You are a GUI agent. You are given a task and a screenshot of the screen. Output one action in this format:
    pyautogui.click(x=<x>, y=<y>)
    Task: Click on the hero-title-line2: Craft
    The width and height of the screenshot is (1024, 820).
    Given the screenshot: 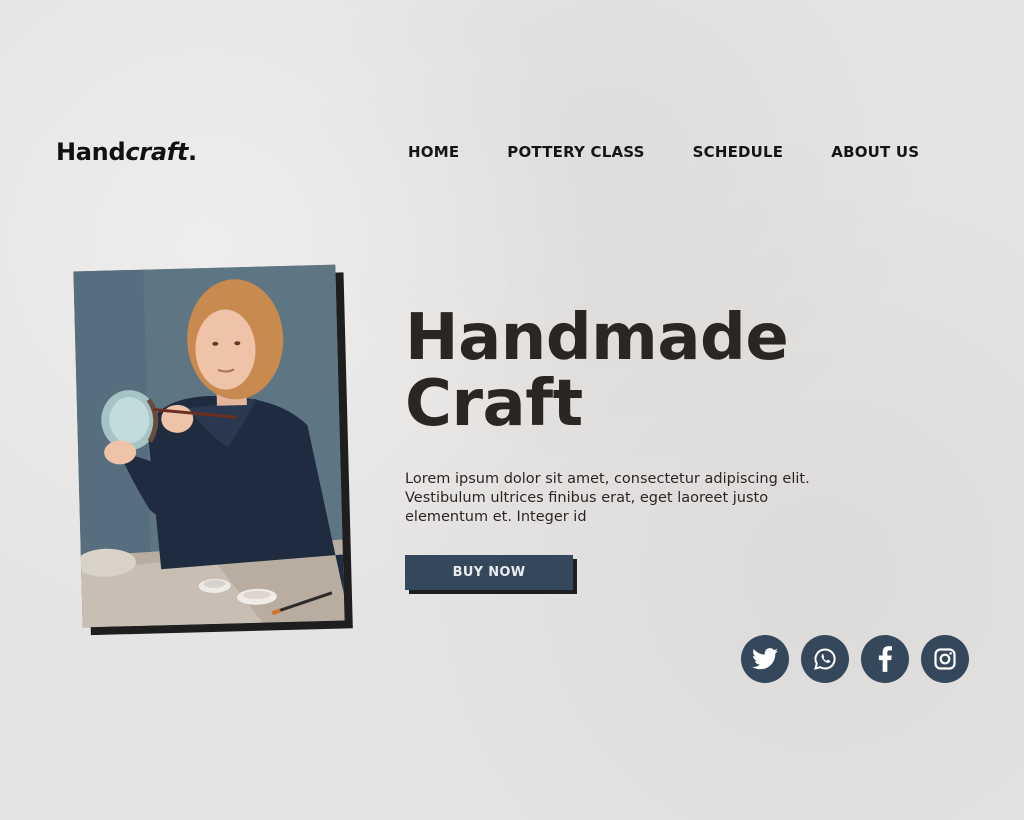 What is the action you would take?
    pyautogui.click(x=494, y=404)
    